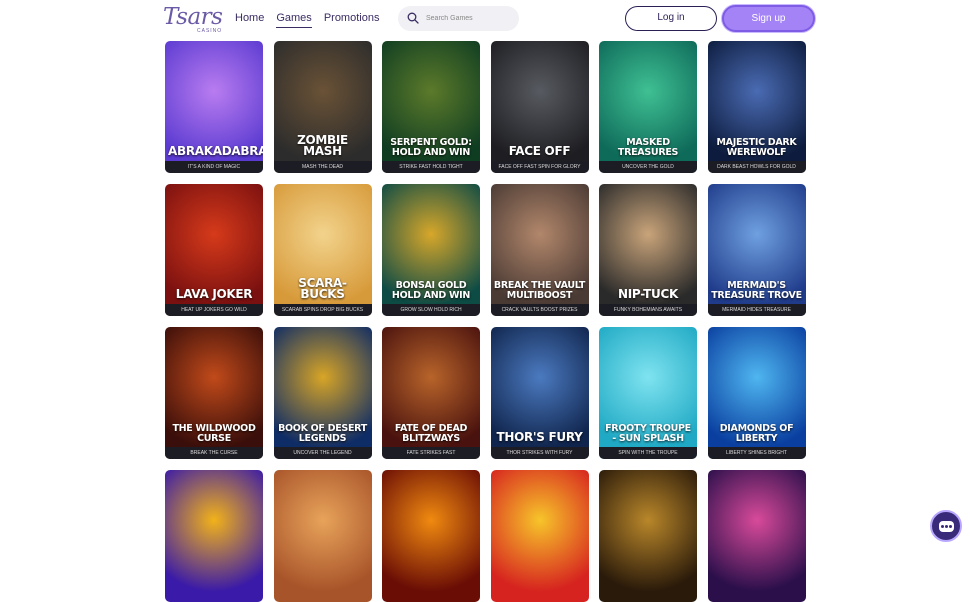 The image size is (970, 602). What do you see at coordinates (214, 250) in the screenshot?
I see `game-tile: Lava Joker Heat up jokers go wild` at bounding box center [214, 250].